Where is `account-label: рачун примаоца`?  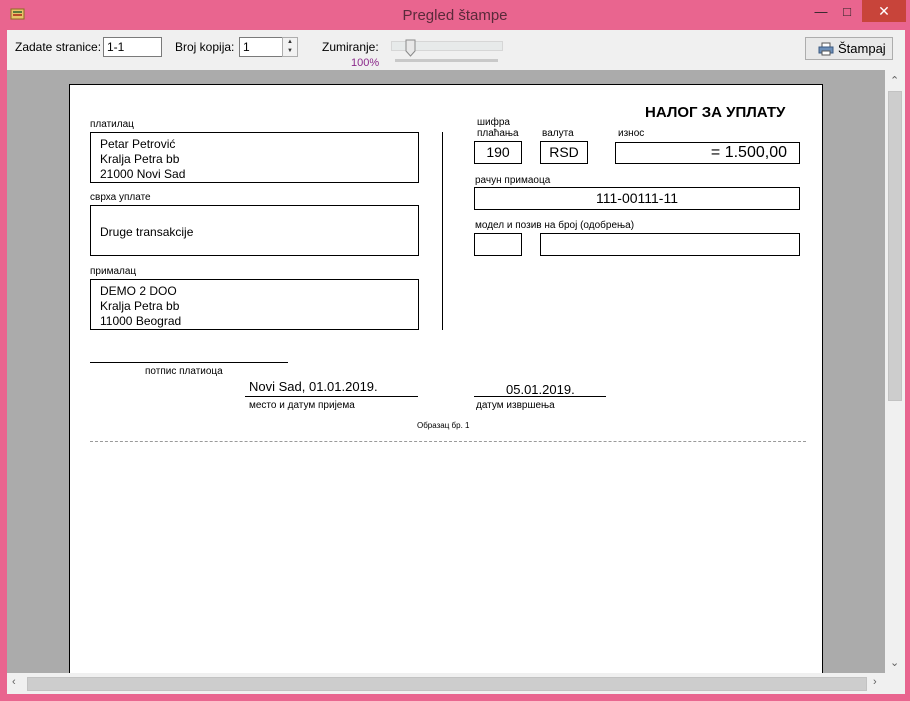
account-label: рачун примаоца is located at coordinates (513, 180).